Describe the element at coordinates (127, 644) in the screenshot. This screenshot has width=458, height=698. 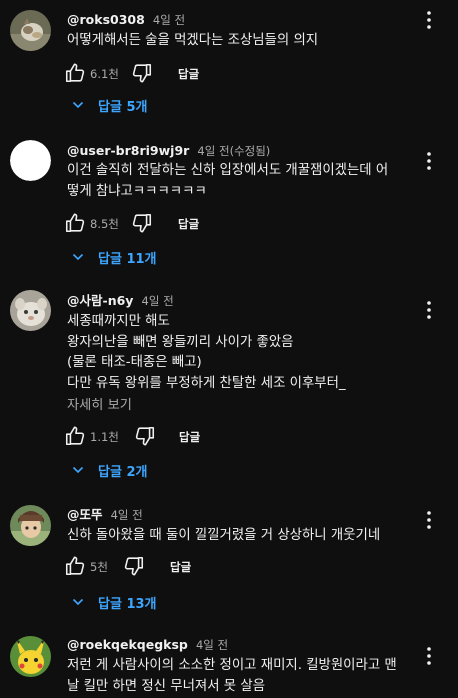
I see `comment-author: @roekqekqegksp` at that location.